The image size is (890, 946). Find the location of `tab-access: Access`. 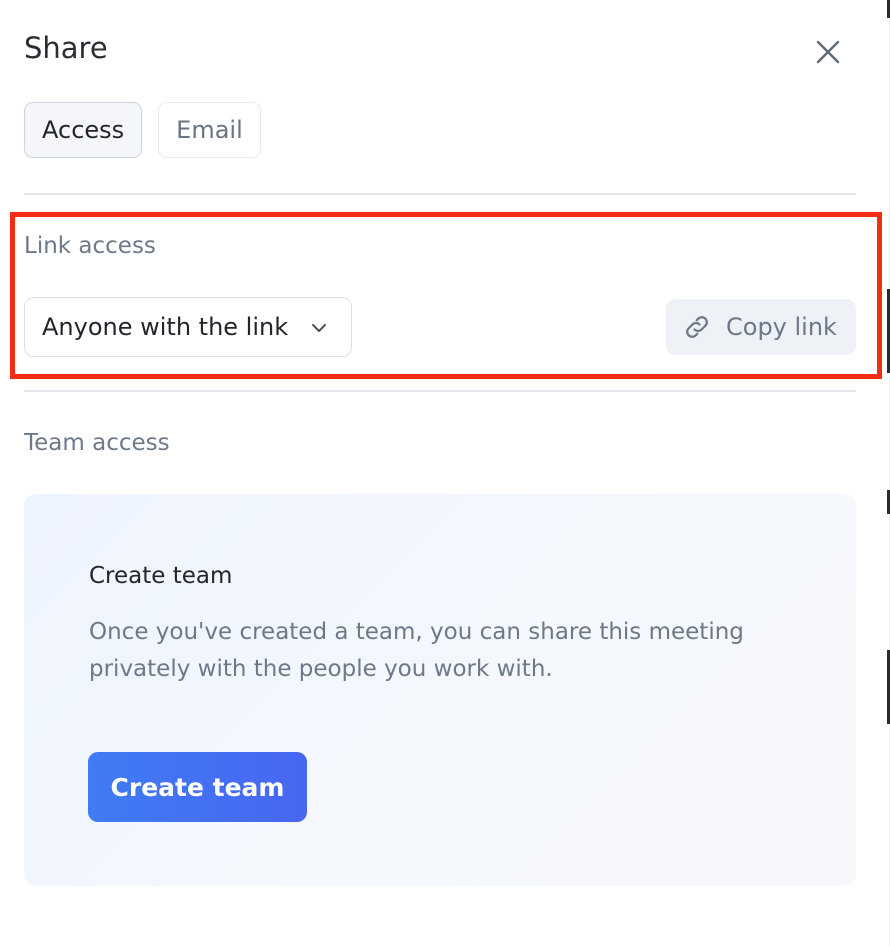

tab-access: Access is located at coordinates (83, 130).